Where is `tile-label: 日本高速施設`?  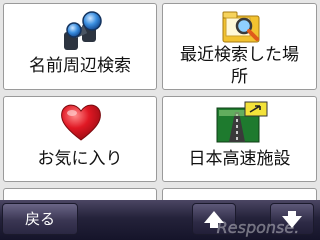 tile-label: 日本高速施設 is located at coordinates (239, 159).